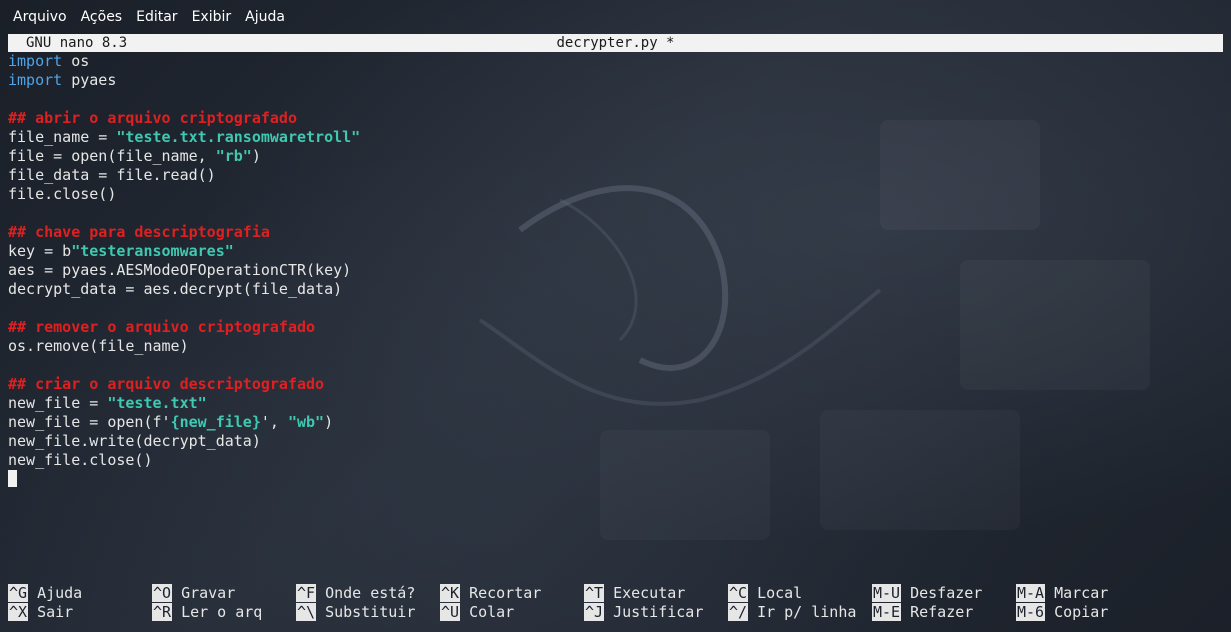 This screenshot has width=1231, height=632. I want to click on code-token: os.remove(file_name), so click(98, 346).